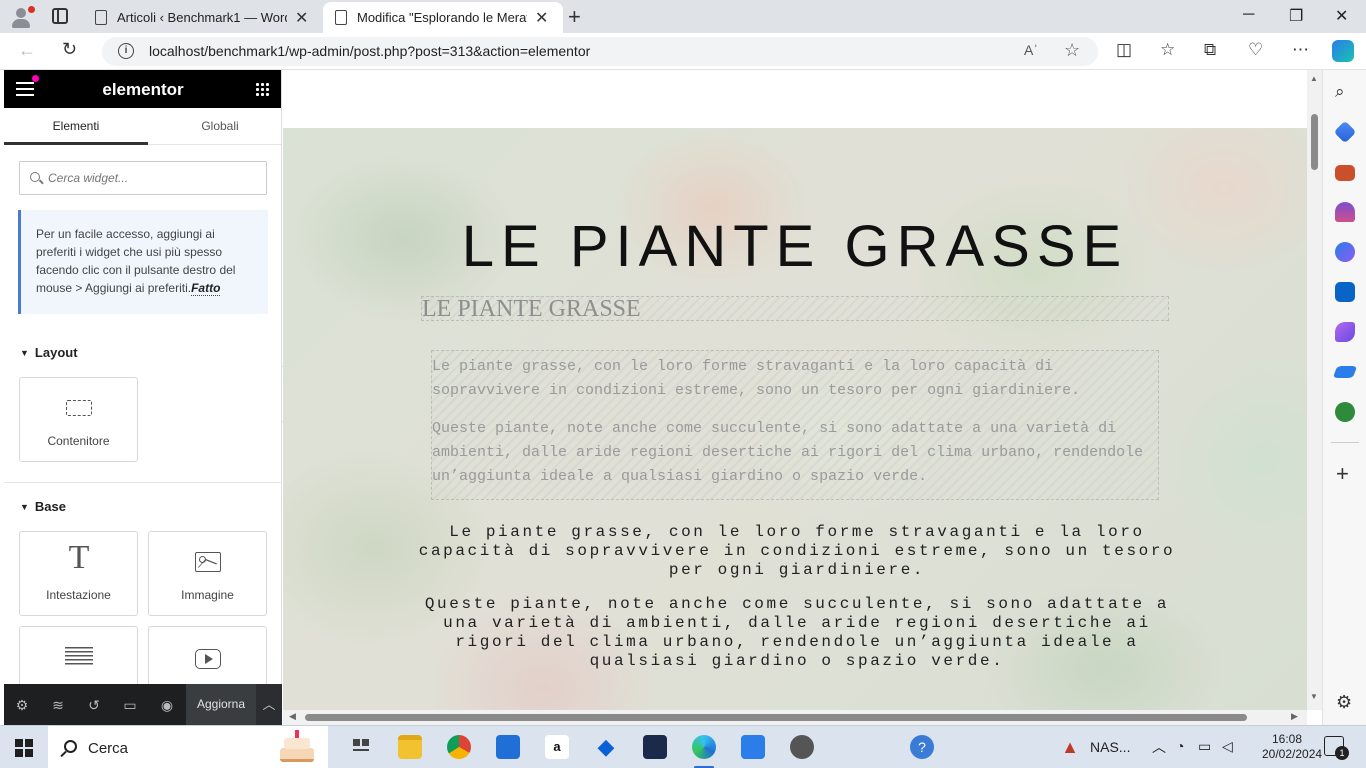 This screenshot has height=768, width=1366. I want to click on horizontal-scroll-thumb, so click(776, 717).